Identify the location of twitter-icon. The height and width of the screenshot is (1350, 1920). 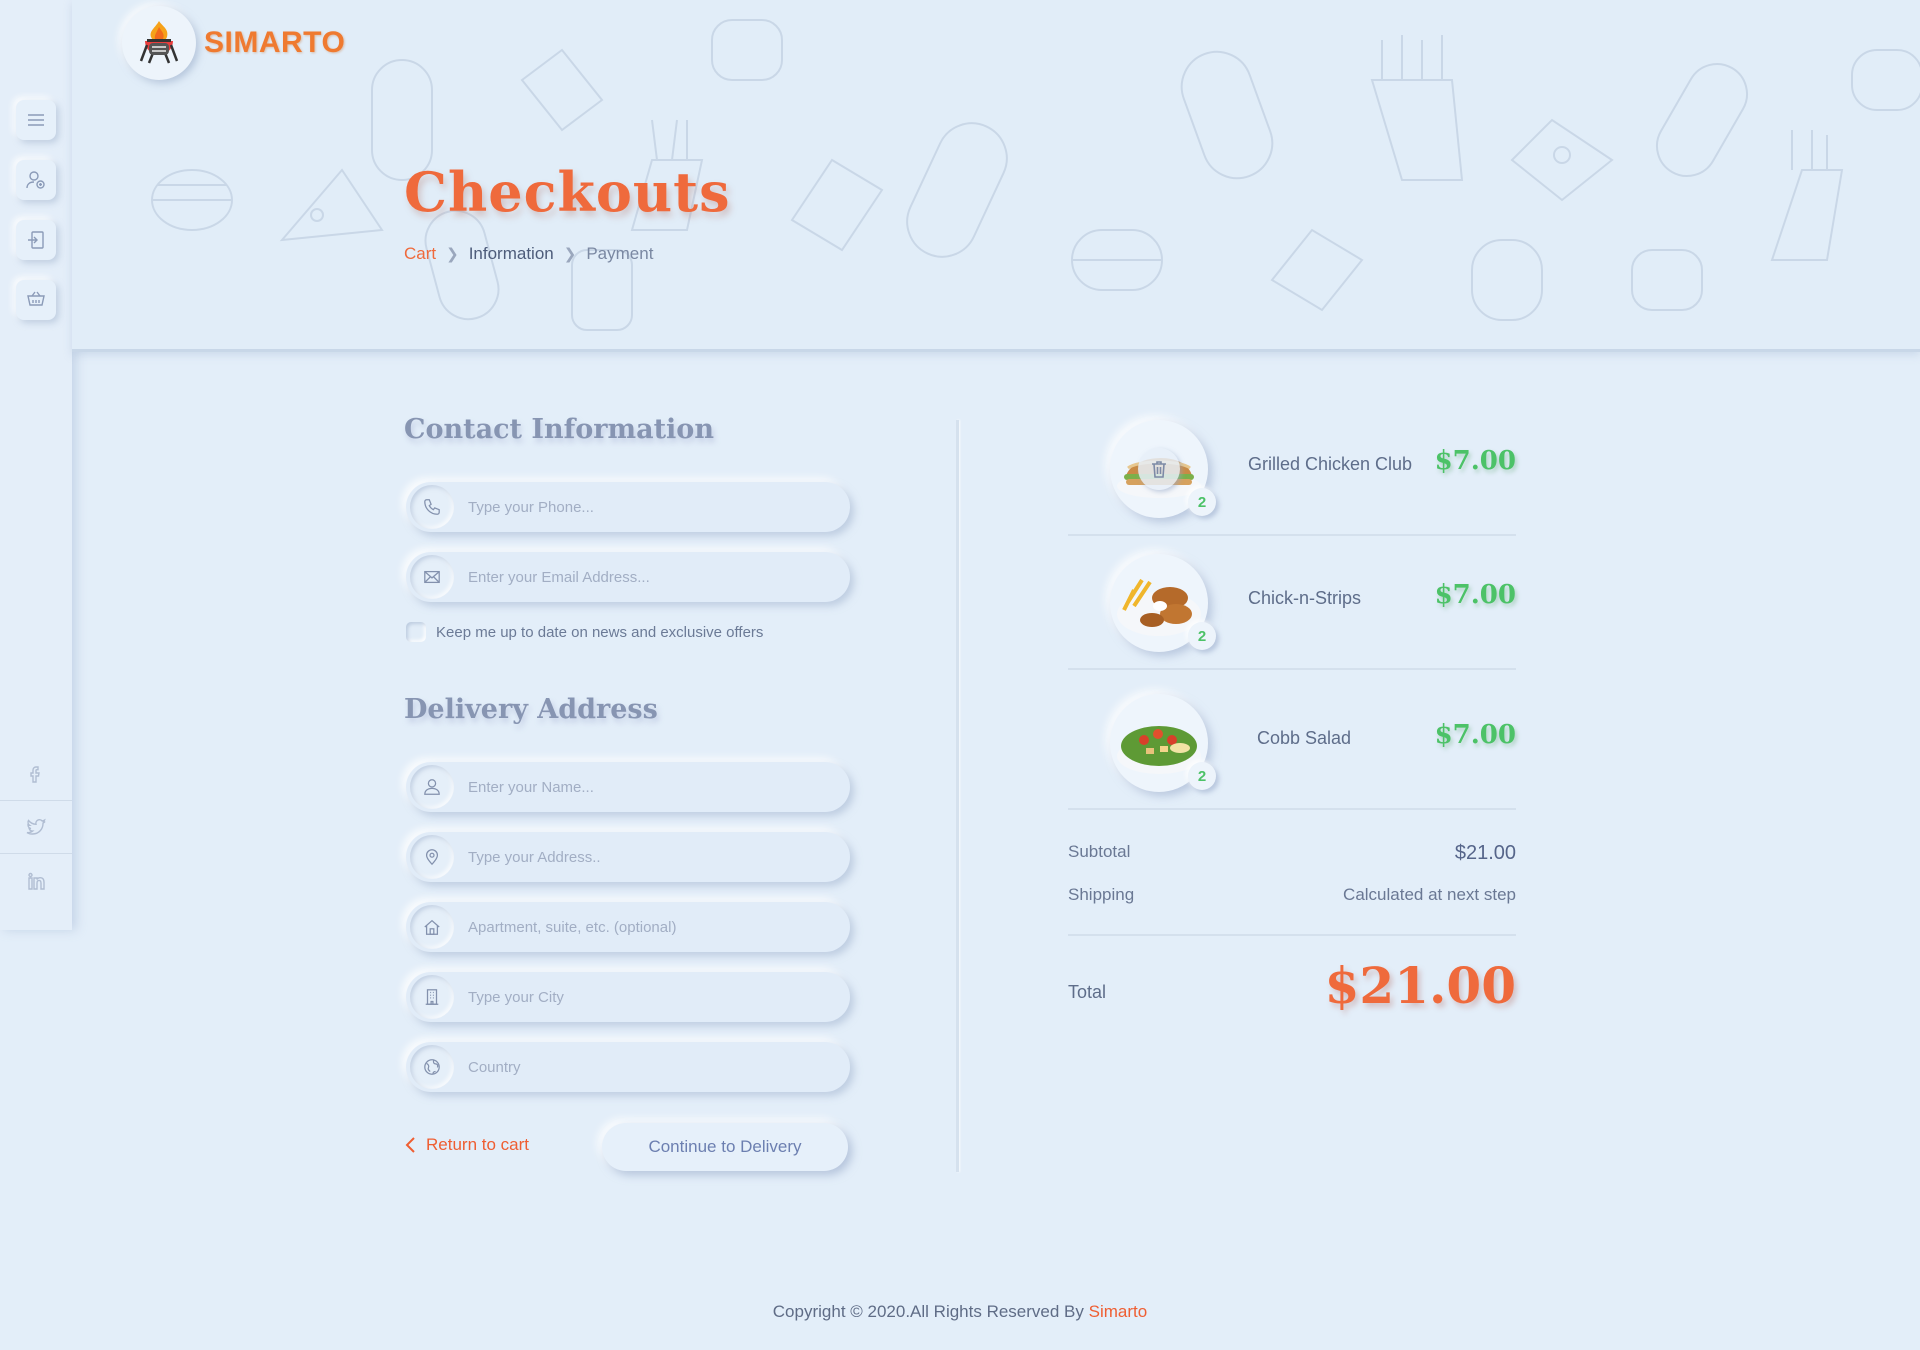
(36, 826).